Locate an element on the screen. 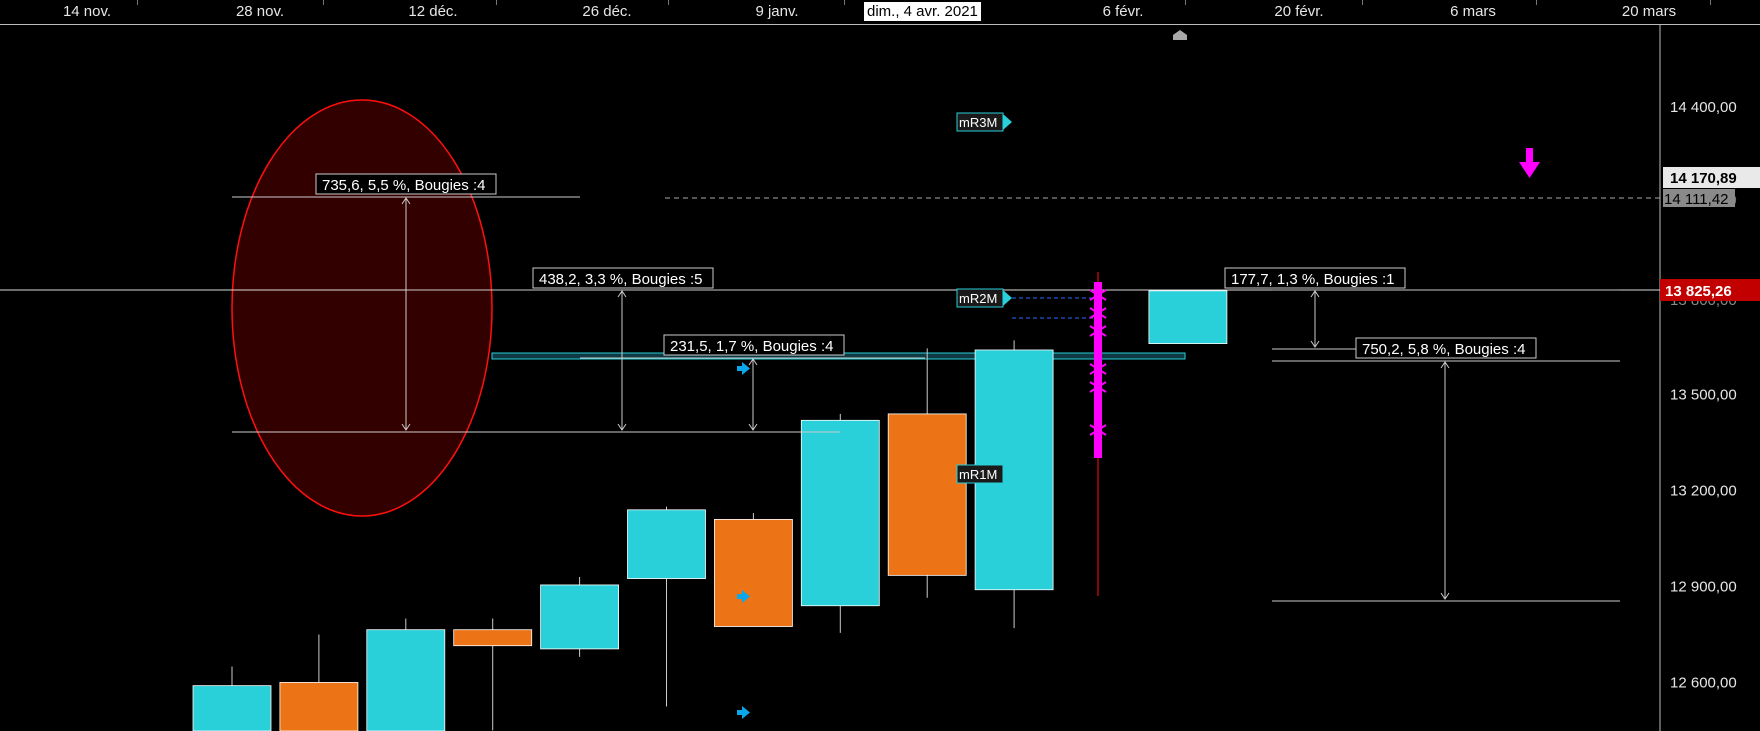 This screenshot has height=731, width=1760. time-marker-icon is located at coordinates (1180, 35).